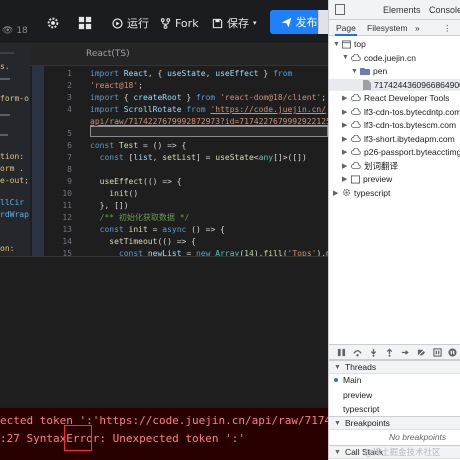 The image size is (460, 460). What do you see at coordinates (349, 44) in the screenshot?
I see `tree-item: ▼ top` at bounding box center [349, 44].